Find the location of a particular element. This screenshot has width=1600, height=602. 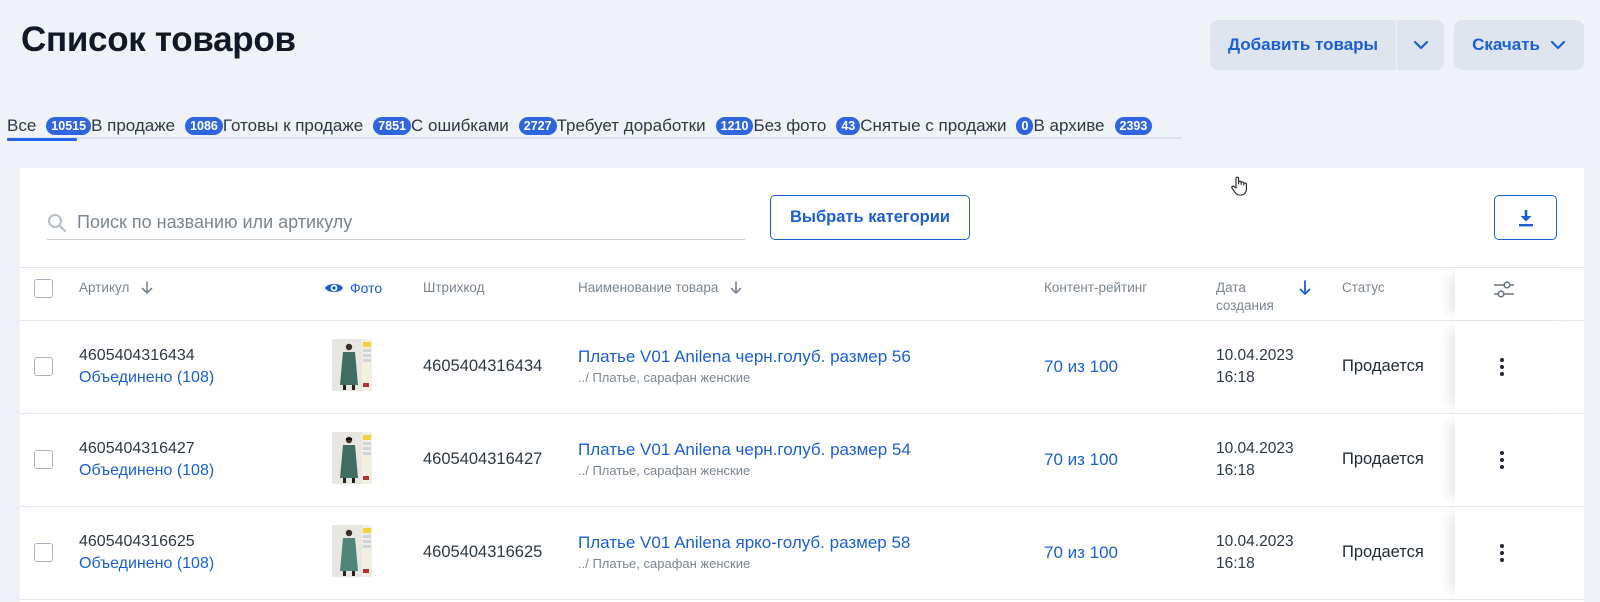

column-header-photo: Фото is located at coordinates (353, 288).